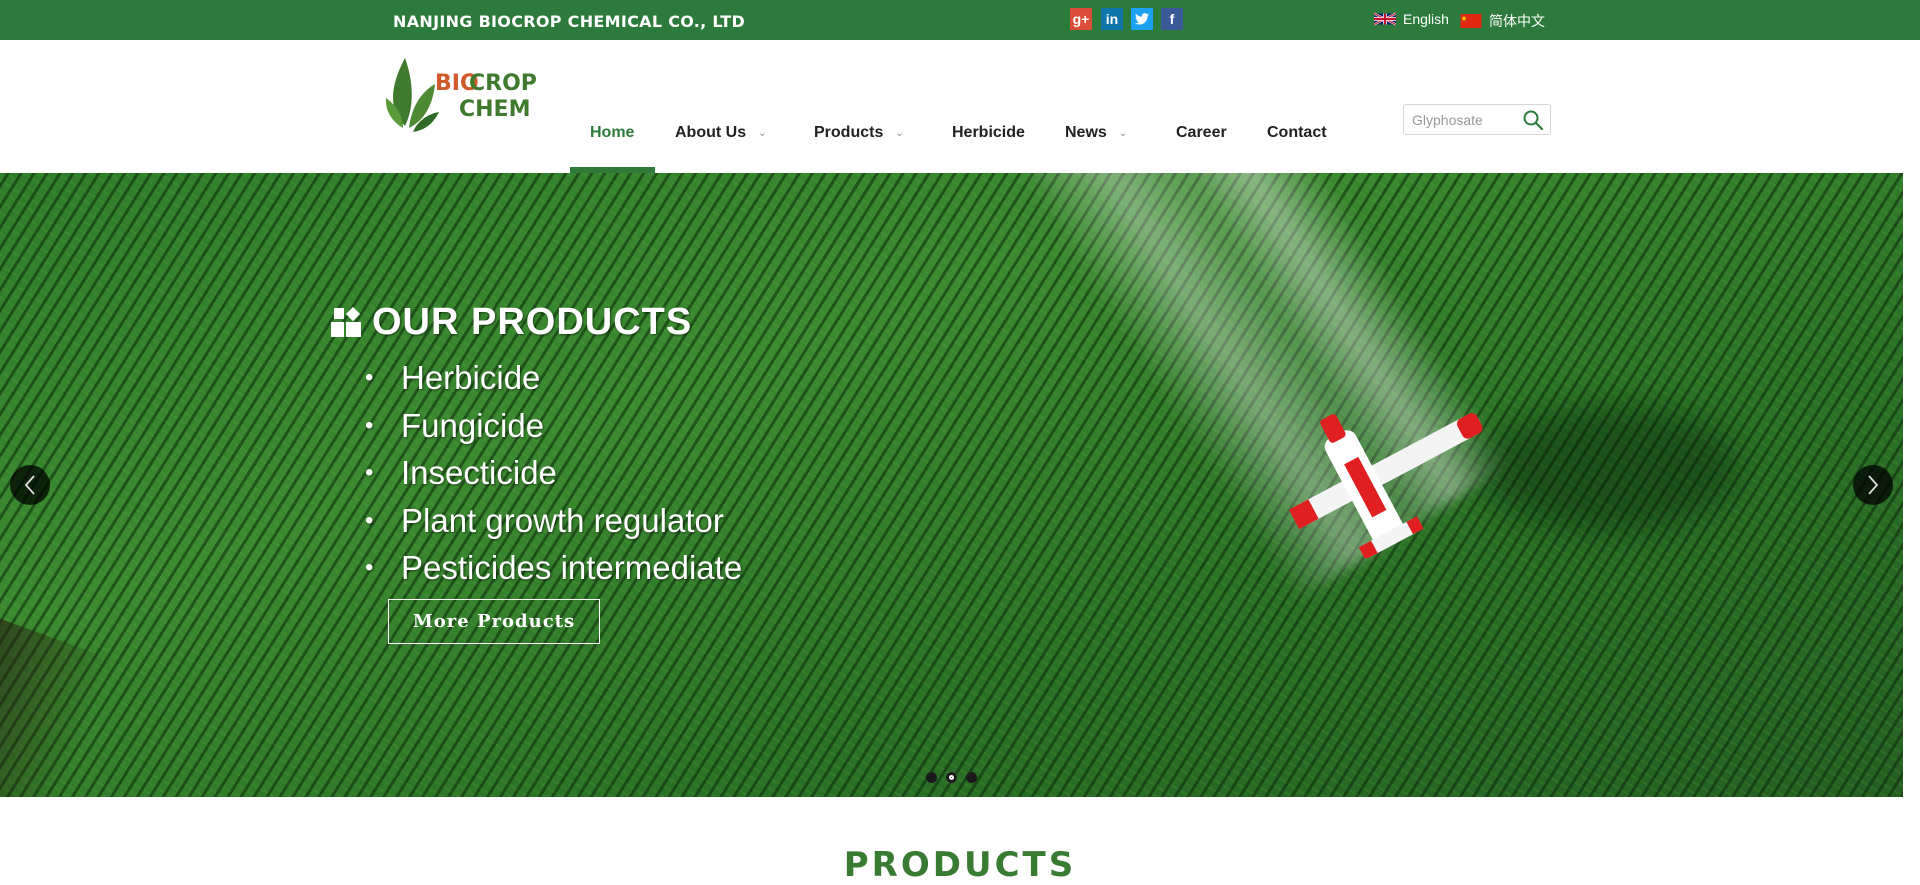  What do you see at coordinates (503, 83) in the screenshot?
I see `logo-crop-text: CROP` at bounding box center [503, 83].